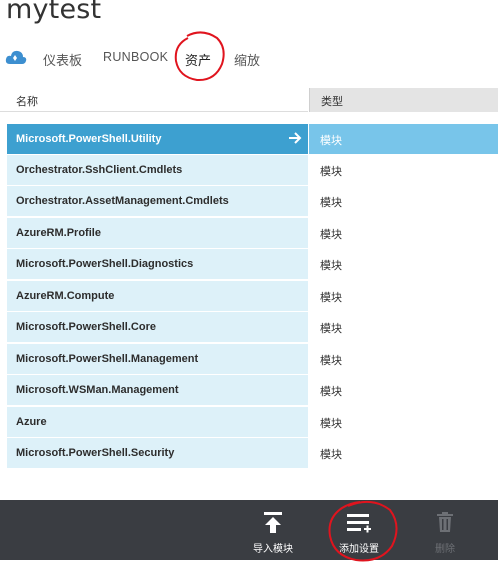 This screenshot has height=563, width=498. I want to click on row-name: Microsoft.PowerShell.Core, so click(157, 327).